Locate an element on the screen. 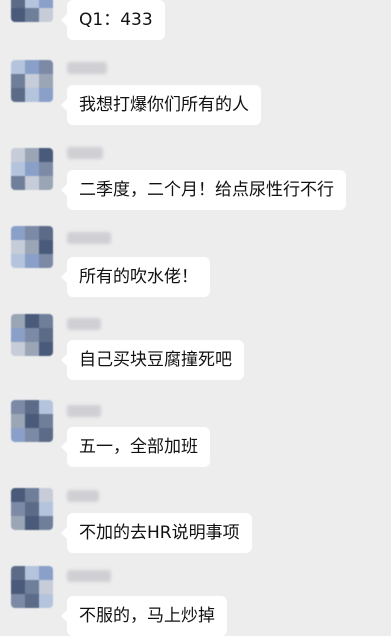 The height and width of the screenshot is (636, 391). message-bubble: 五一，全部加班 is located at coordinates (135, 447).